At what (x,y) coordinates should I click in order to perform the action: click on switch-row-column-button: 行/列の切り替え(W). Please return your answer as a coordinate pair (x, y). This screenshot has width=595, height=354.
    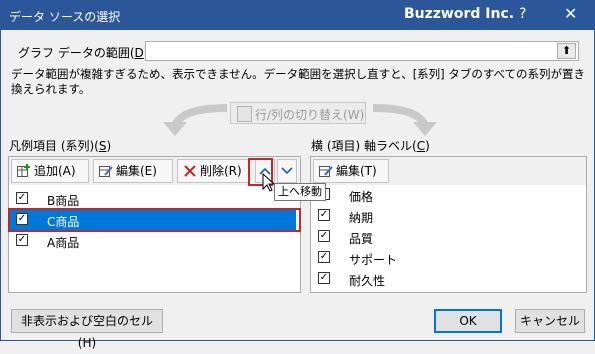
    Looking at the image, I should click on (298, 113).